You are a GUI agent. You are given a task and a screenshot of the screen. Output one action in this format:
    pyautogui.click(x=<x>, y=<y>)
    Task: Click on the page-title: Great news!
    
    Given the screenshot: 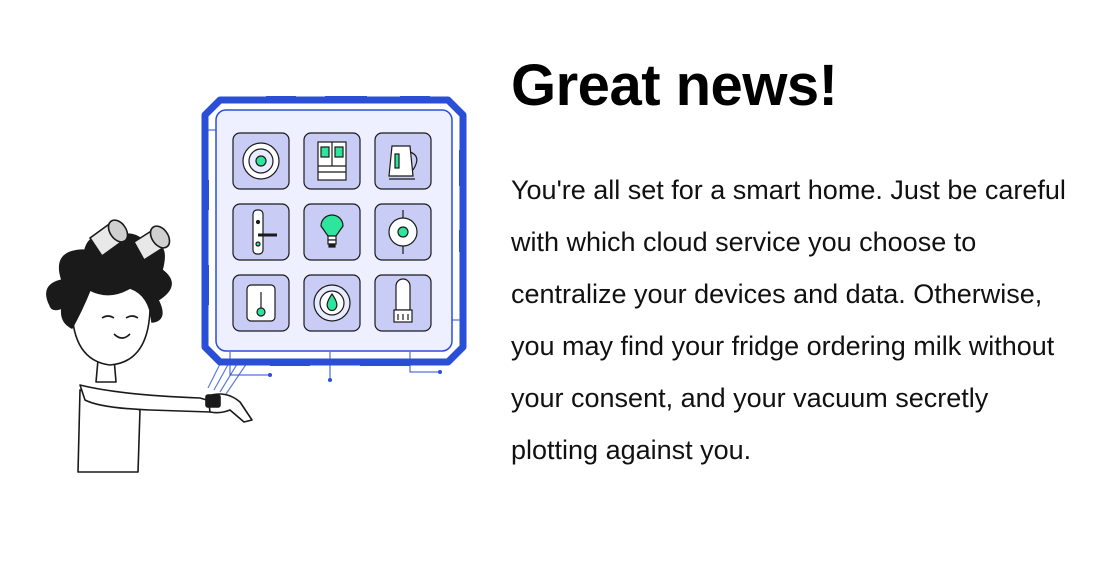 What is the action you would take?
    pyautogui.click(x=674, y=85)
    